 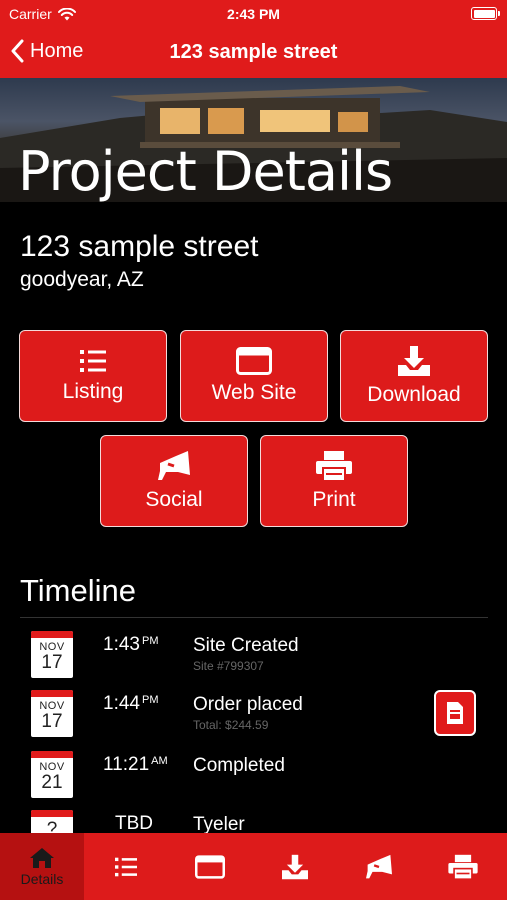 I want to click on download-button: Download, so click(x=414, y=376).